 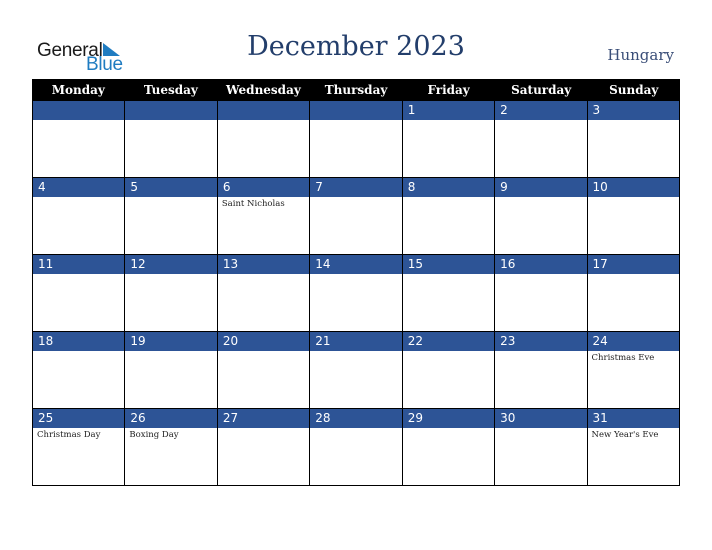 I want to click on day-number: 12, so click(x=171, y=264).